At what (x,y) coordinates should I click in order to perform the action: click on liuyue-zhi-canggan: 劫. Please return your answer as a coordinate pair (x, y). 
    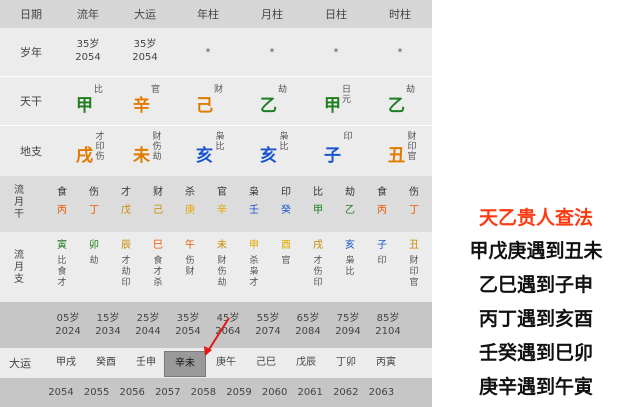
    Looking at the image, I should click on (94, 261).